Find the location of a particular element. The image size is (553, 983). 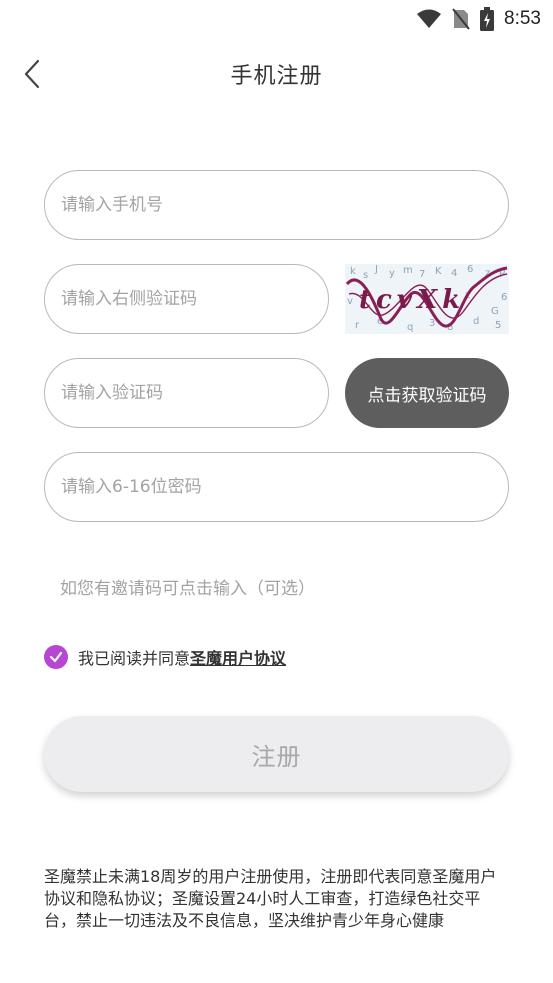

svg-text: J is located at coordinates (376, 269).